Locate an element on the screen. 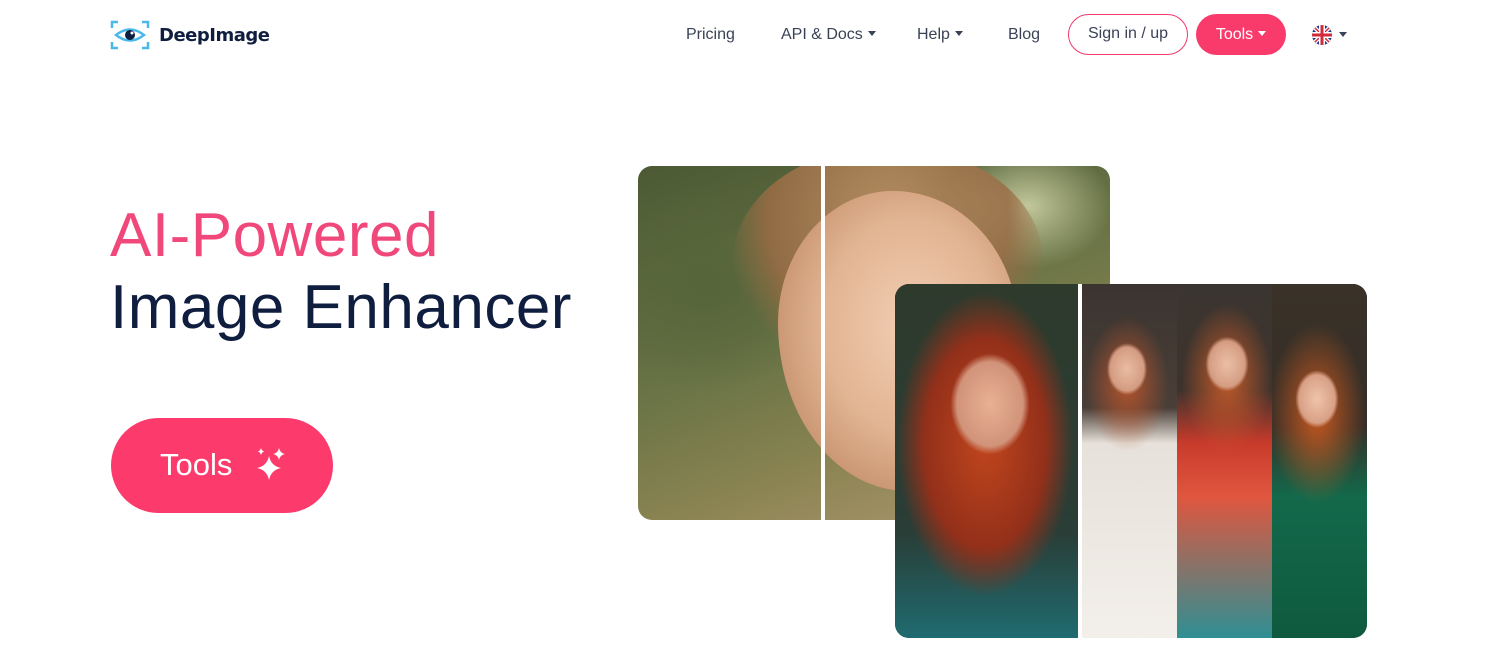 This screenshot has height=659, width=1500. language-selector is located at coordinates (1329, 34).